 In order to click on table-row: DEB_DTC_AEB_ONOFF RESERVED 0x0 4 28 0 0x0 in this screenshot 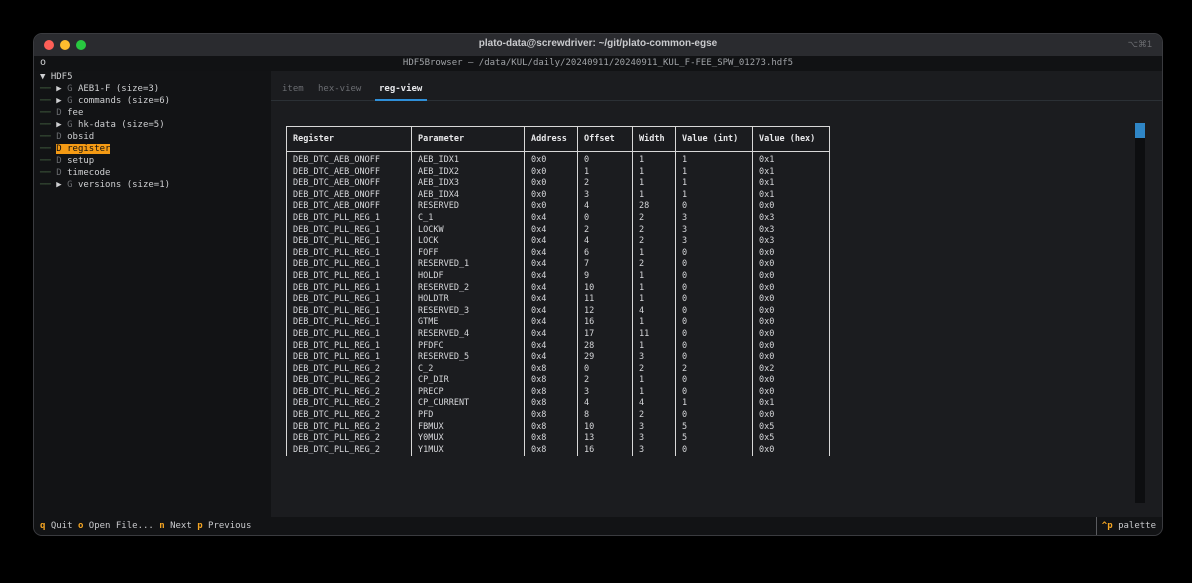, I will do `click(558, 207)`.